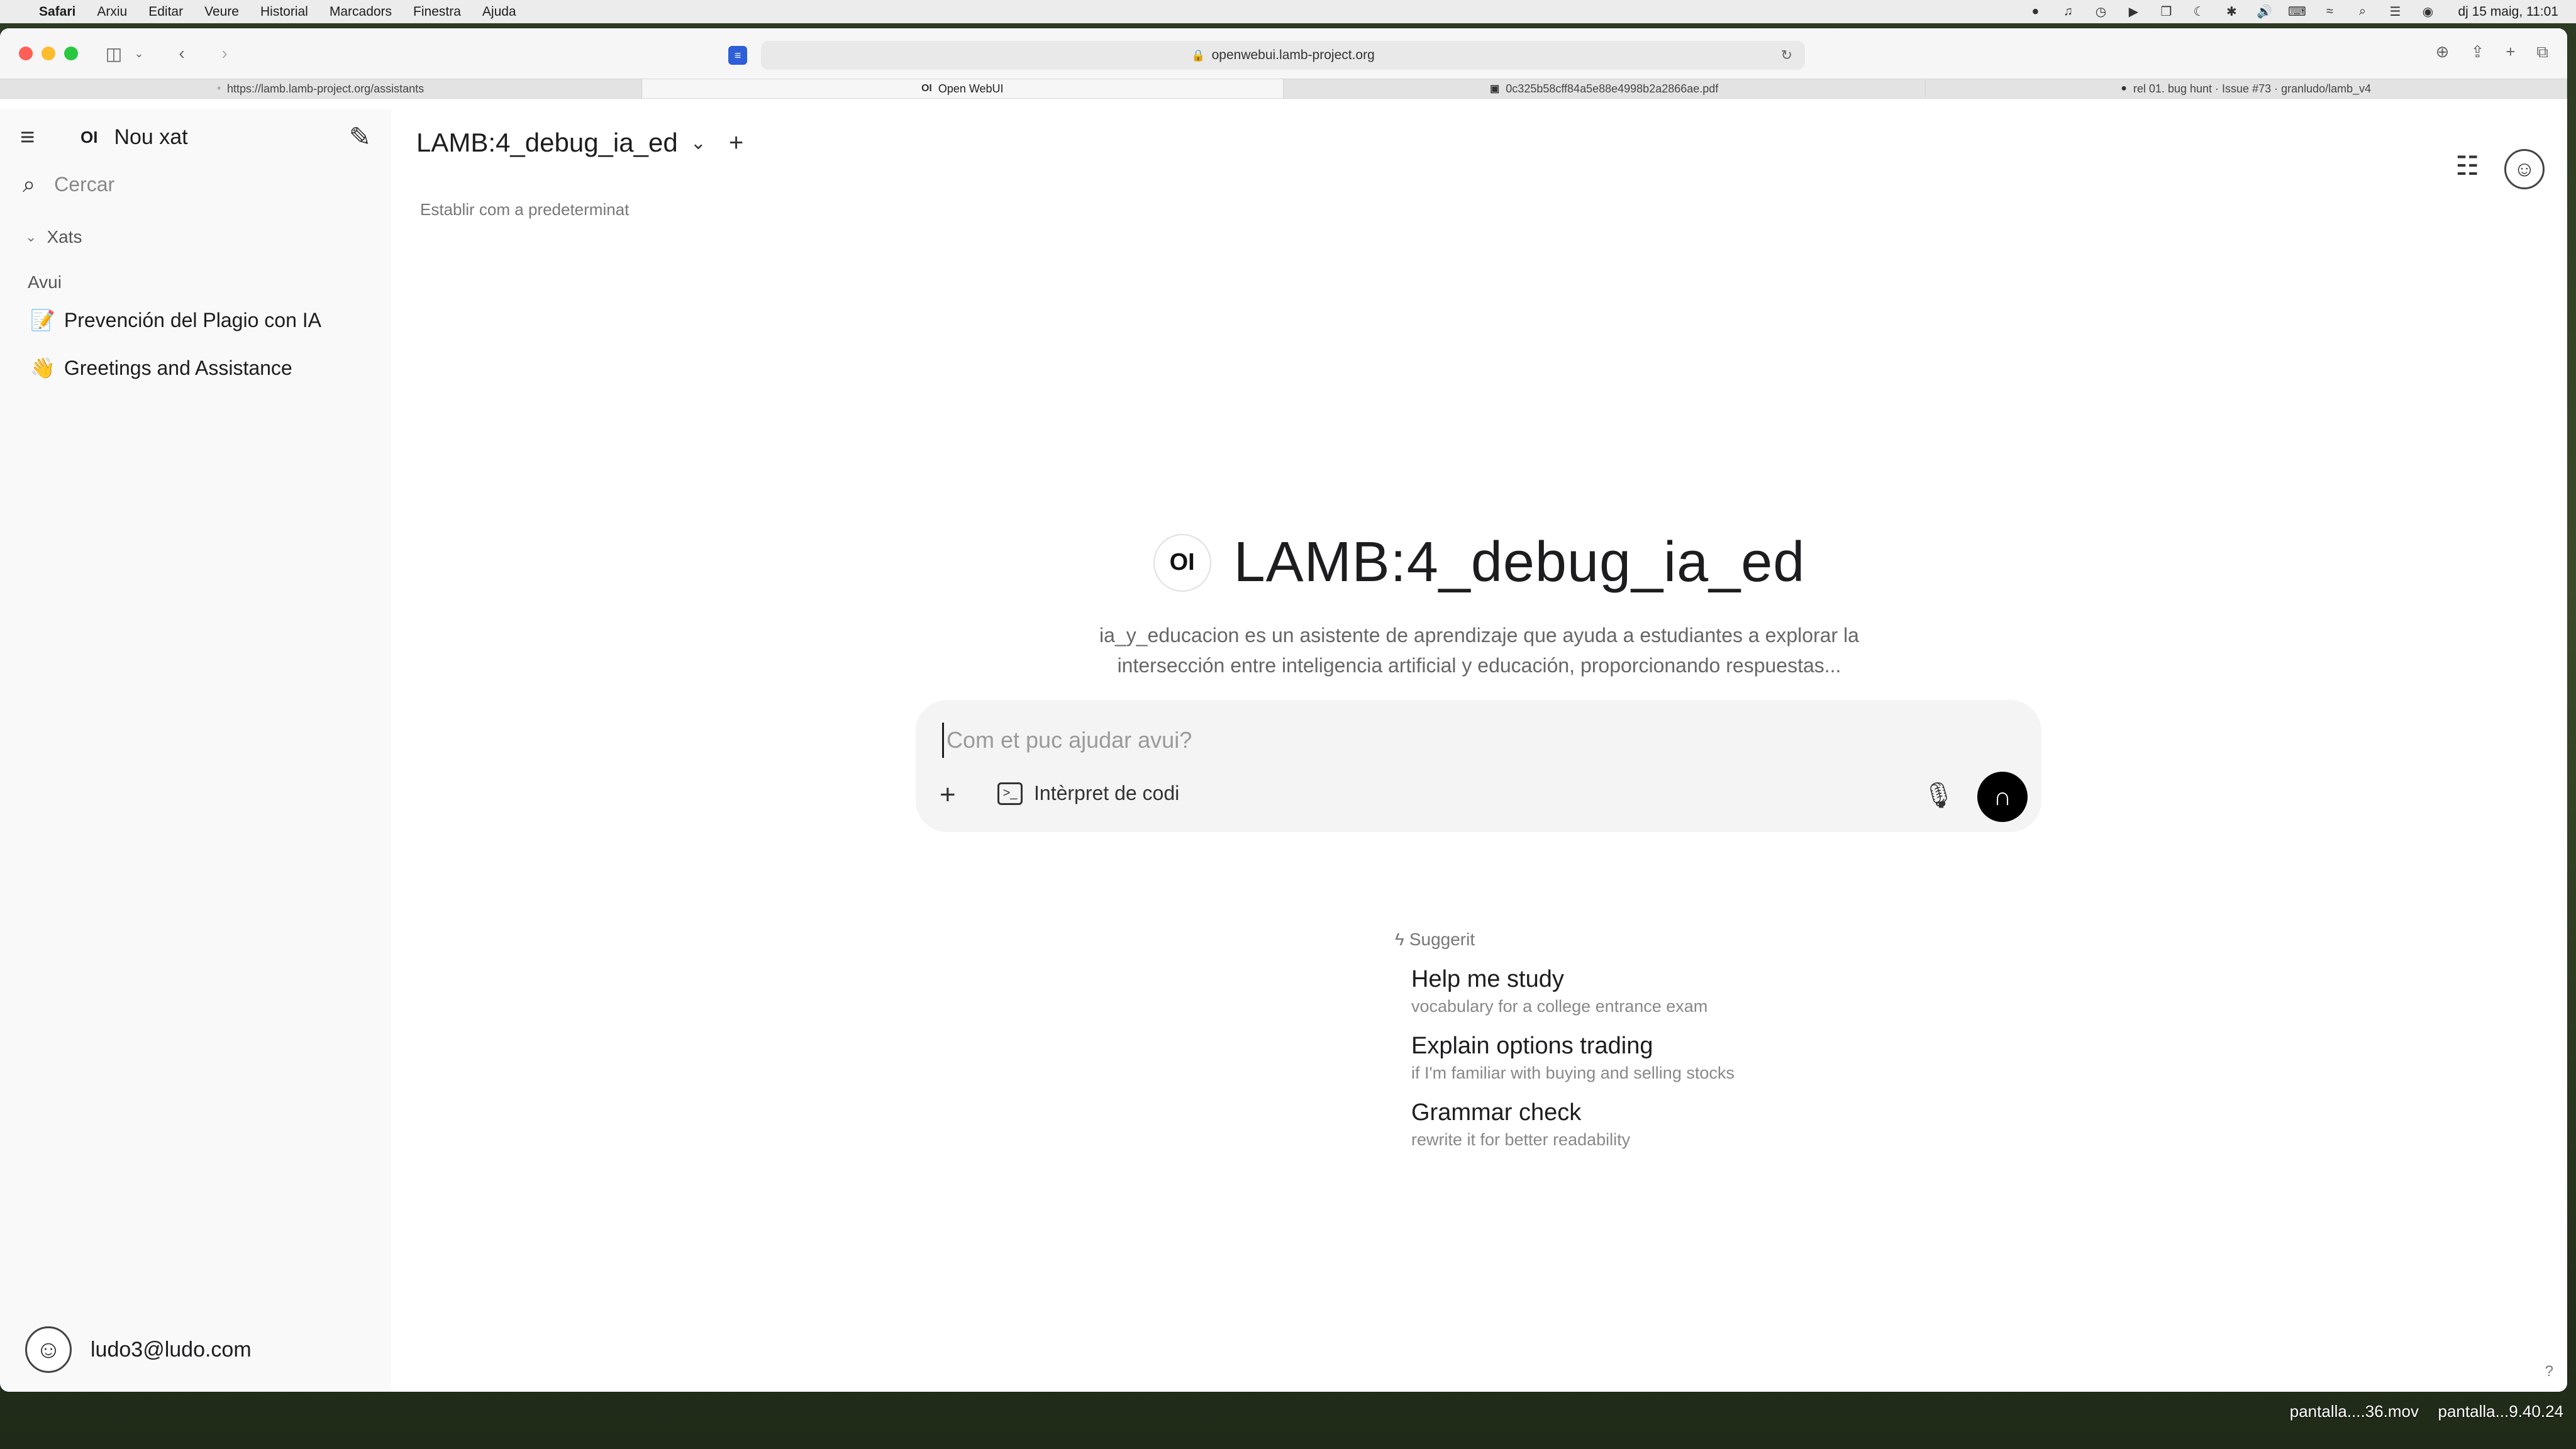 This screenshot has width=2576, height=1449. I want to click on github-favicon-icon: ●, so click(2124, 88).